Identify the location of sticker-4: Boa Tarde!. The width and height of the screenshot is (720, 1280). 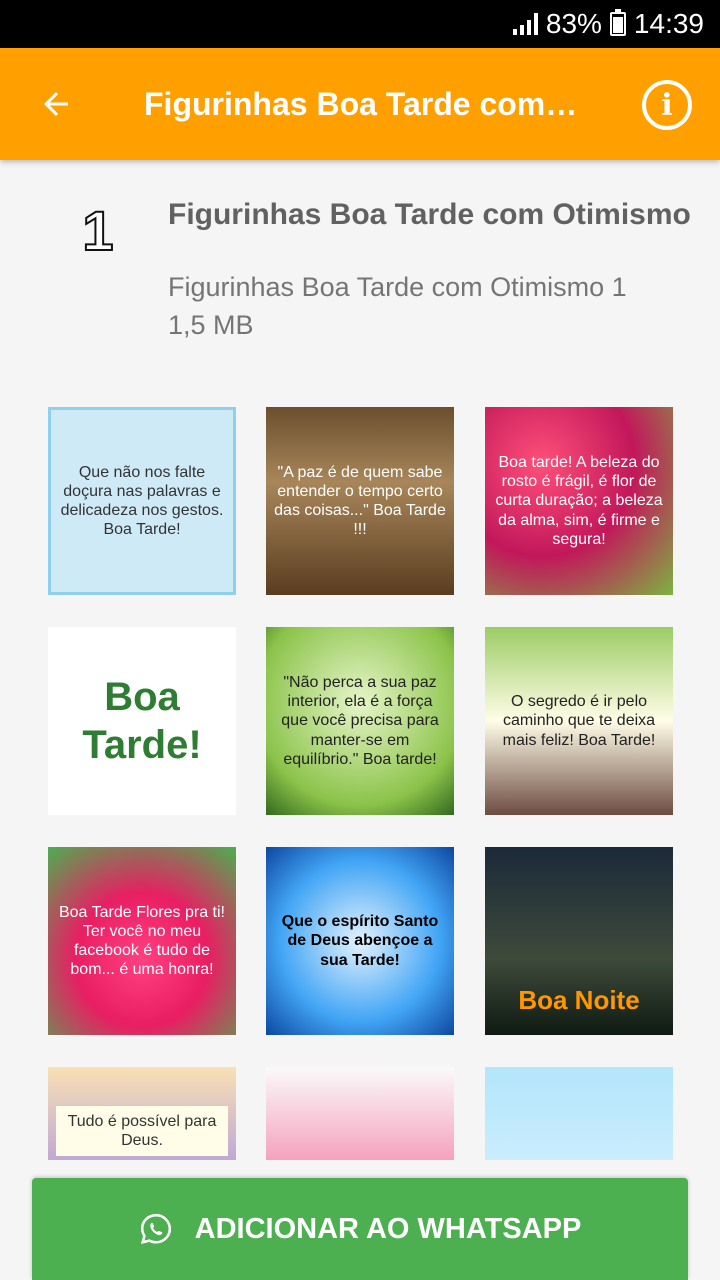
(142, 721).